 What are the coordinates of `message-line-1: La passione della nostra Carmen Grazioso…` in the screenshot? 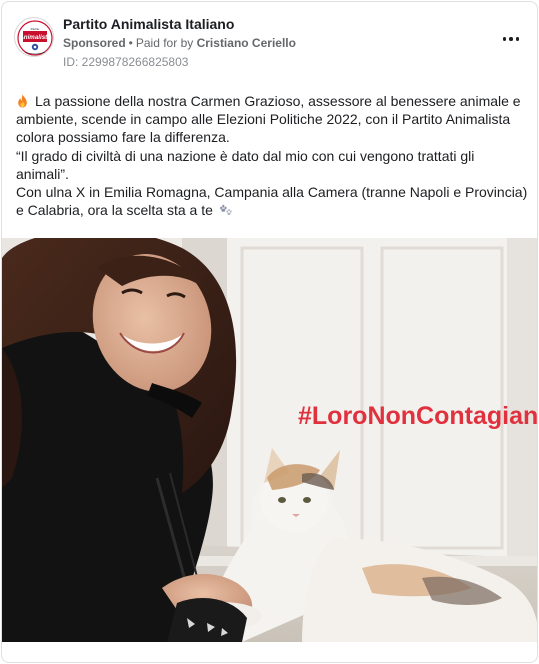 It's located at (268, 119).